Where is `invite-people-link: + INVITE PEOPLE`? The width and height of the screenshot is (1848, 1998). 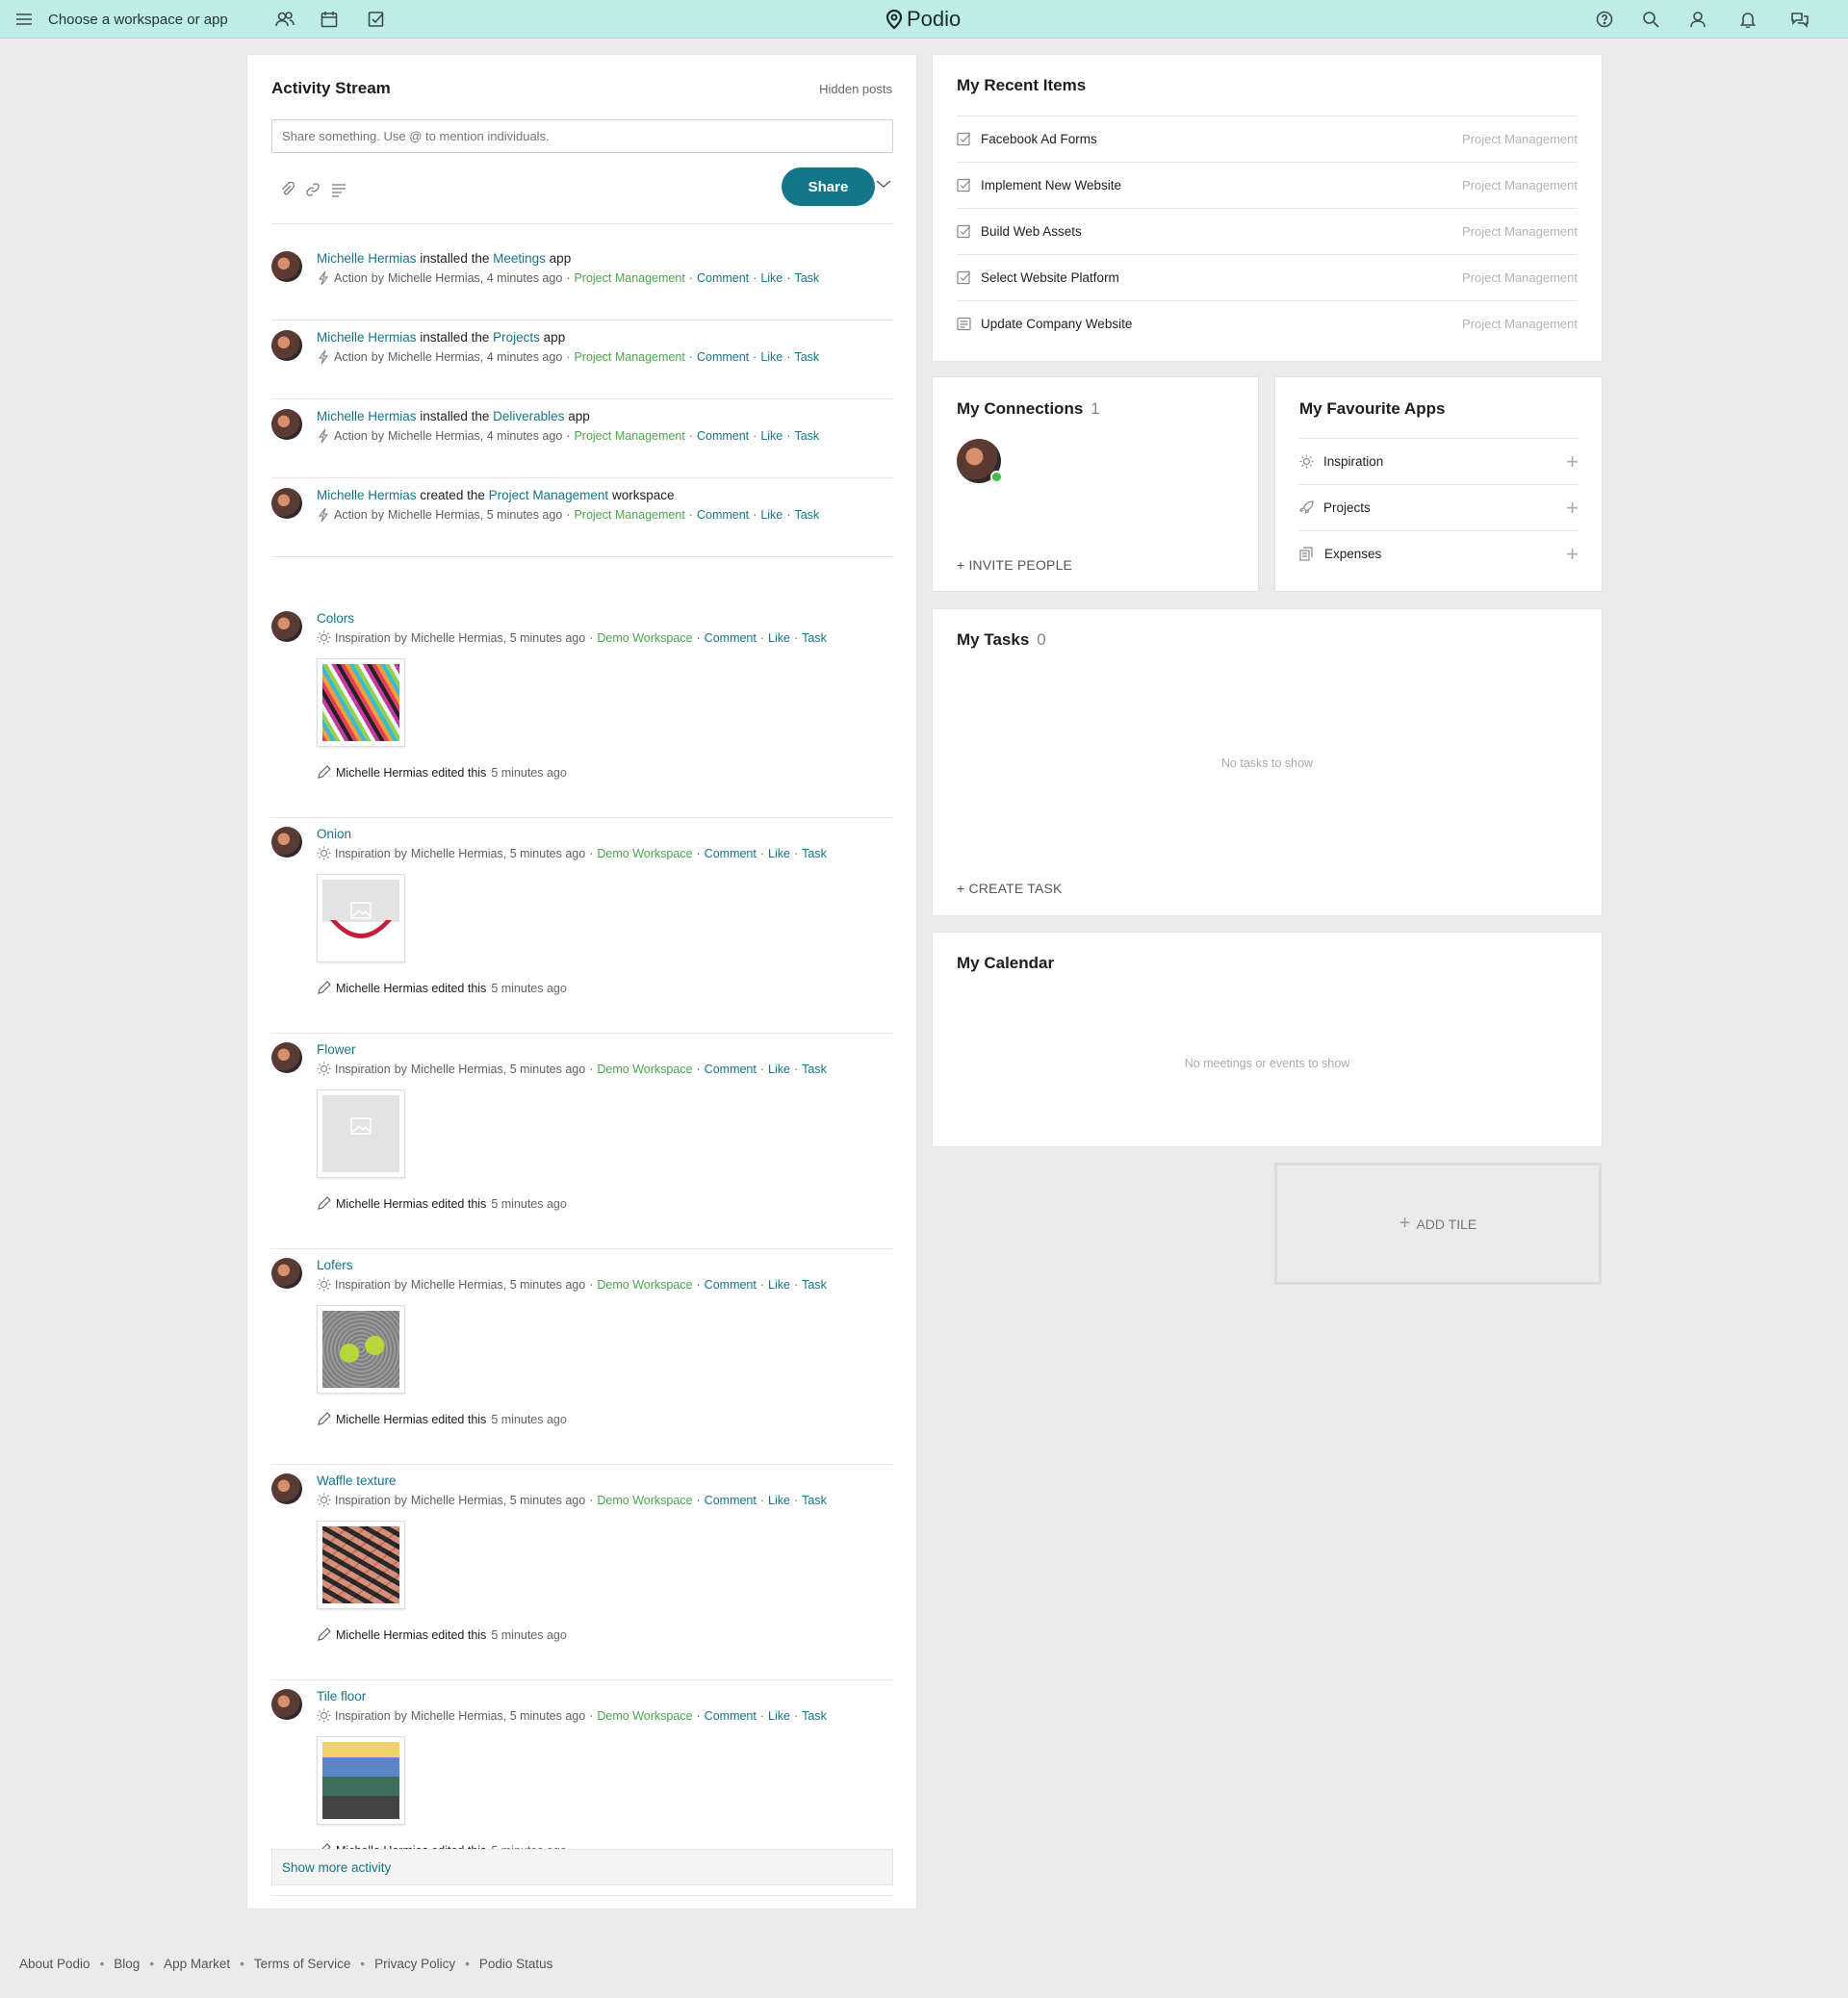 invite-people-link: + INVITE PEOPLE is located at coordinates (1014, 565).